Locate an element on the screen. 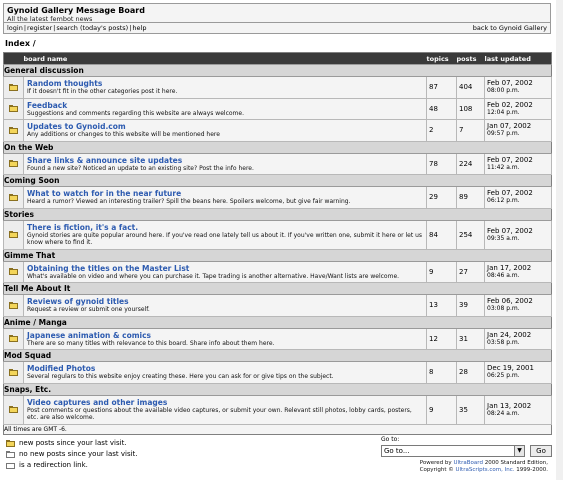 This screenshot has height=480, width=563. forum-link: Japanese animation & comics is located at coordinates (225, 335).